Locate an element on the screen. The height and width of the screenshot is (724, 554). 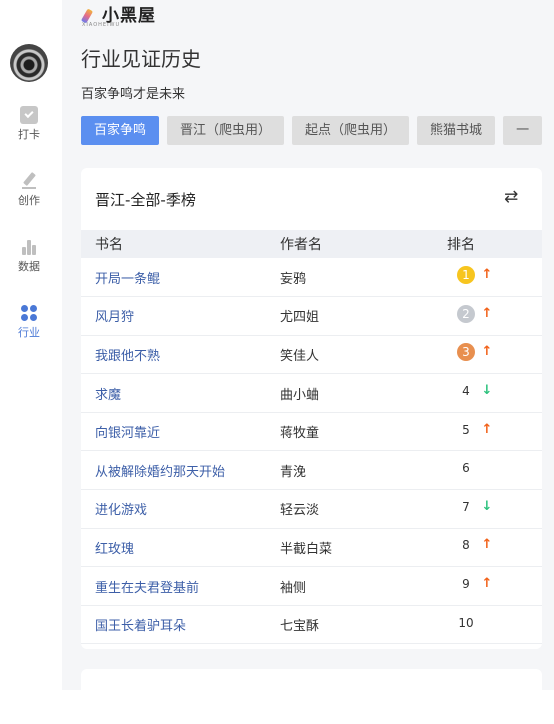
rank-indicator: 1 ↑ is located at coordinates (471, 275).